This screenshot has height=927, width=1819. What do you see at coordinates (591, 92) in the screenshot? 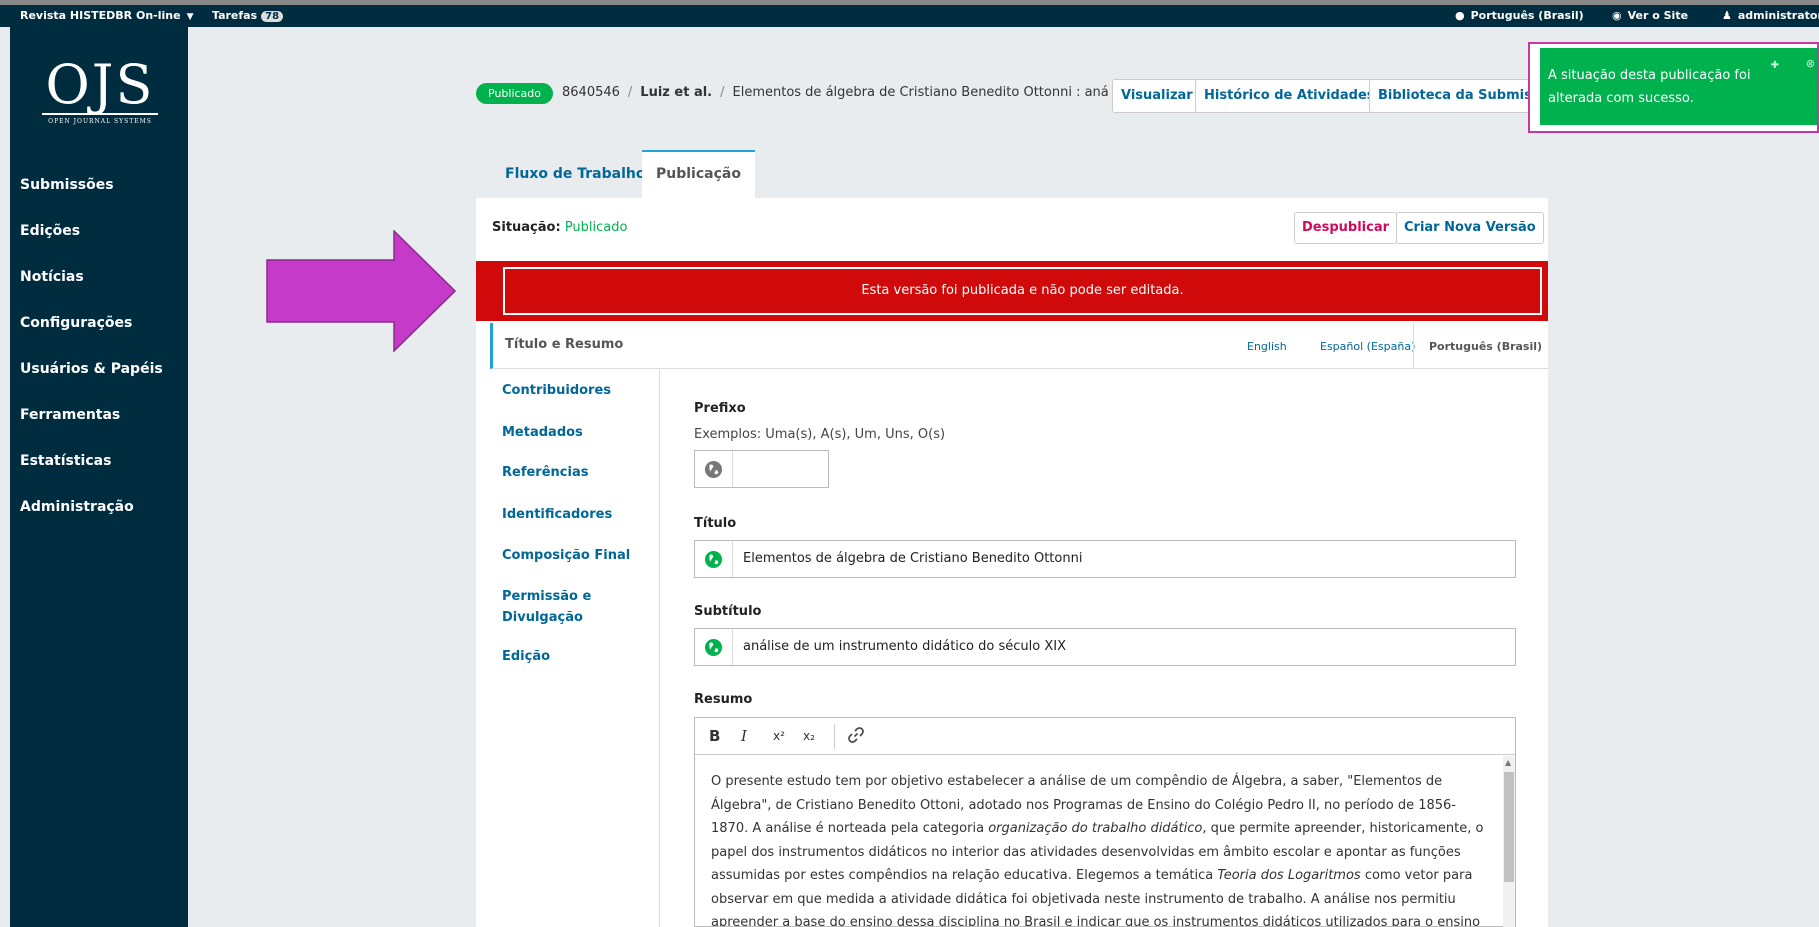
I see `submission-id: 8640546` at bounding box center [591, 92].